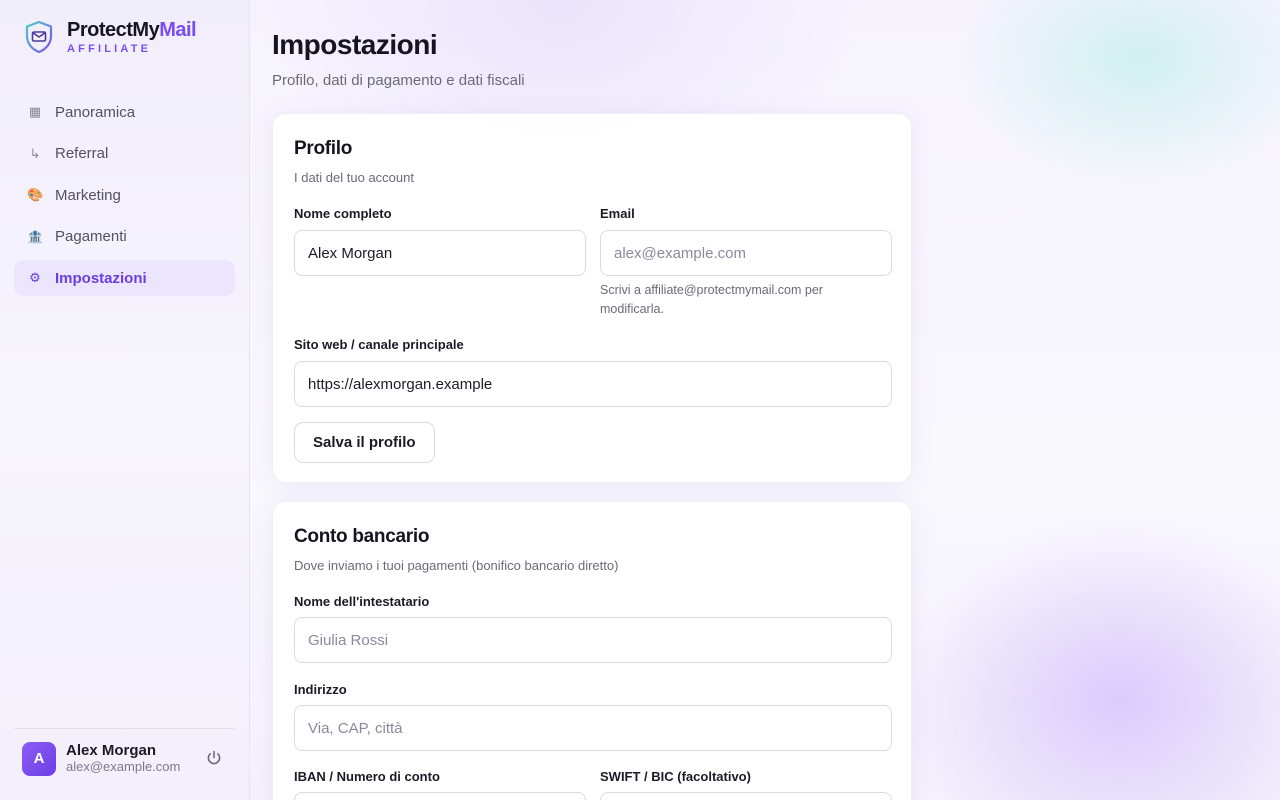 The image size is (1280, 800). Describe the element at coordinates (440, 796) in the screenshot. I see `iban-input` at that location.